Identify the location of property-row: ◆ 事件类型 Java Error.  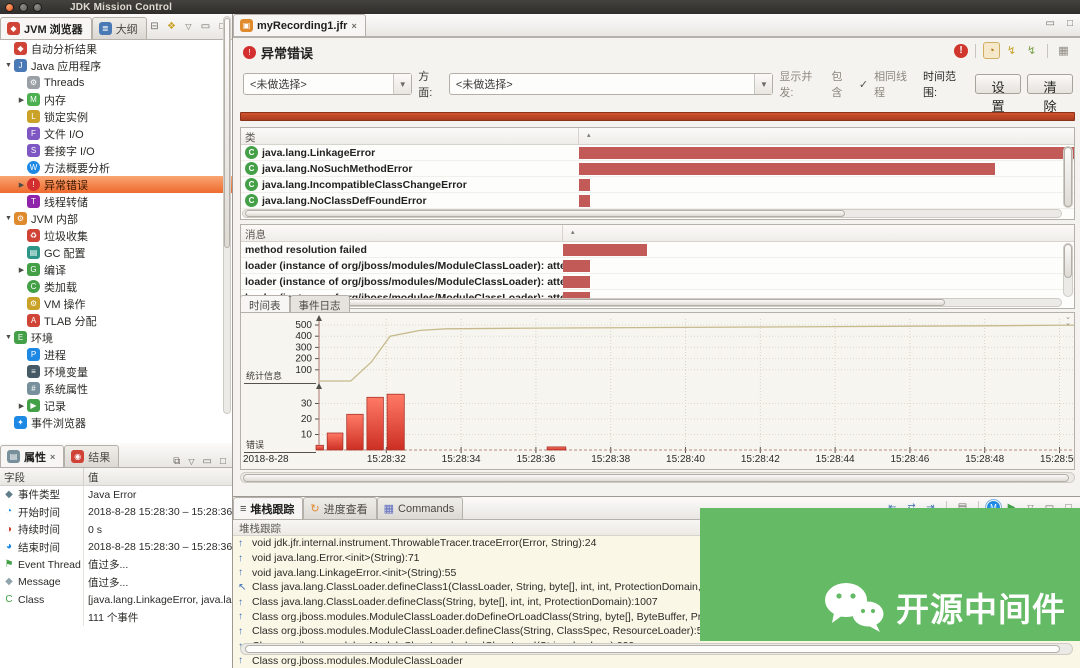
(116, 495).